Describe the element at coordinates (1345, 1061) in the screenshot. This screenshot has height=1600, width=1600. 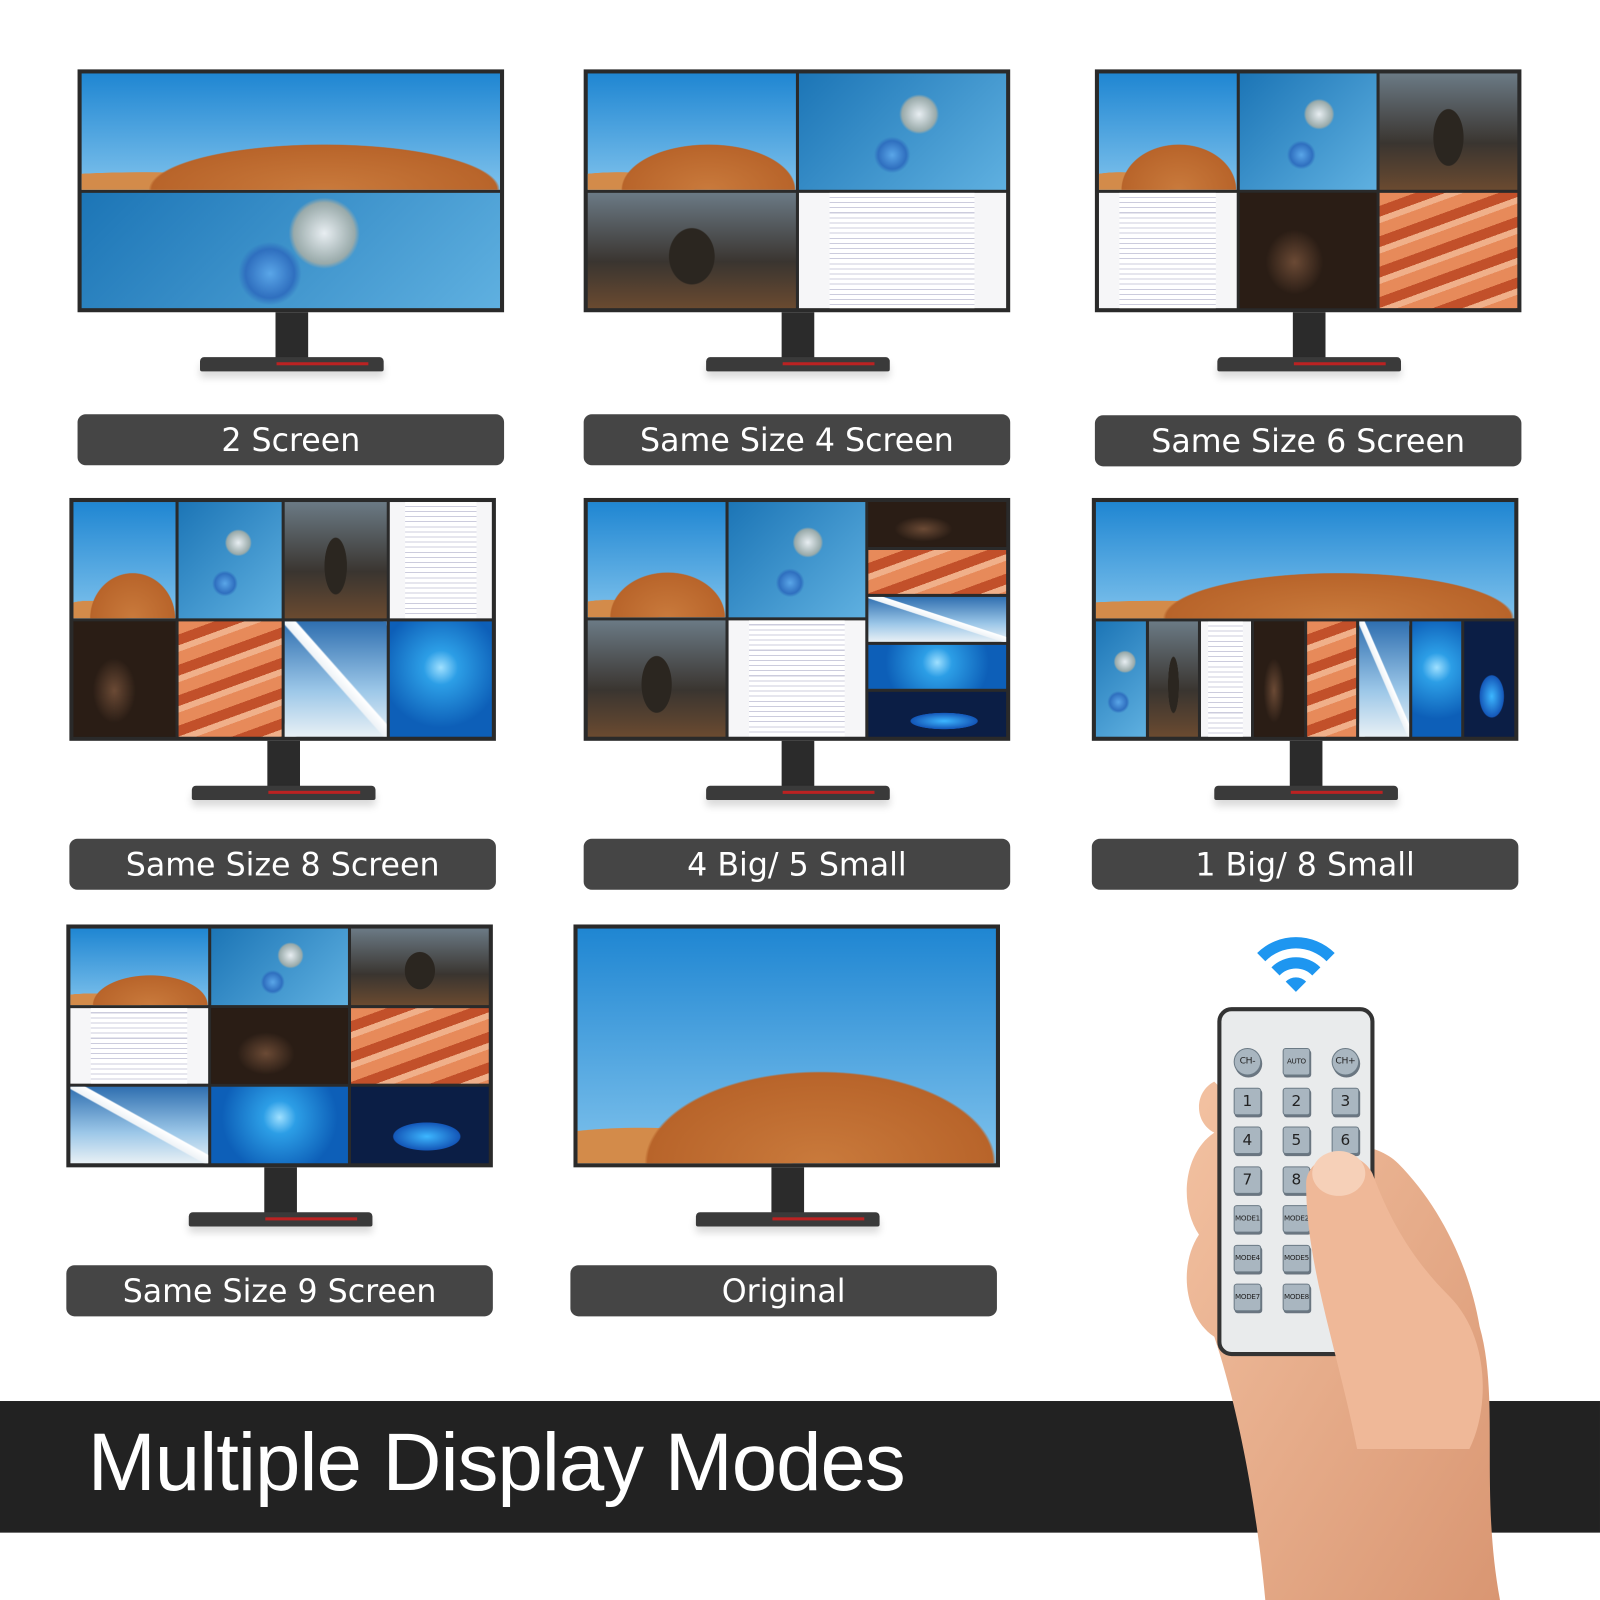
I see `remote-button: CH+` at that location.